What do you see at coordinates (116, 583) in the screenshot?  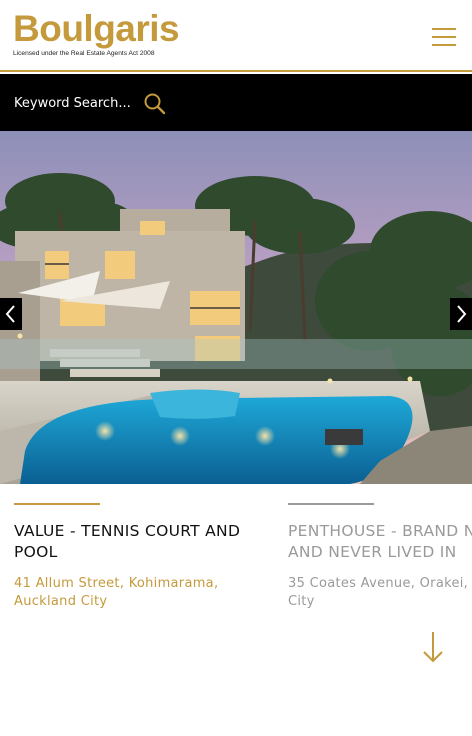 I see `listing-address-line: 41 Allum Street, Kohimarama,` at bounding box center [116, 583].